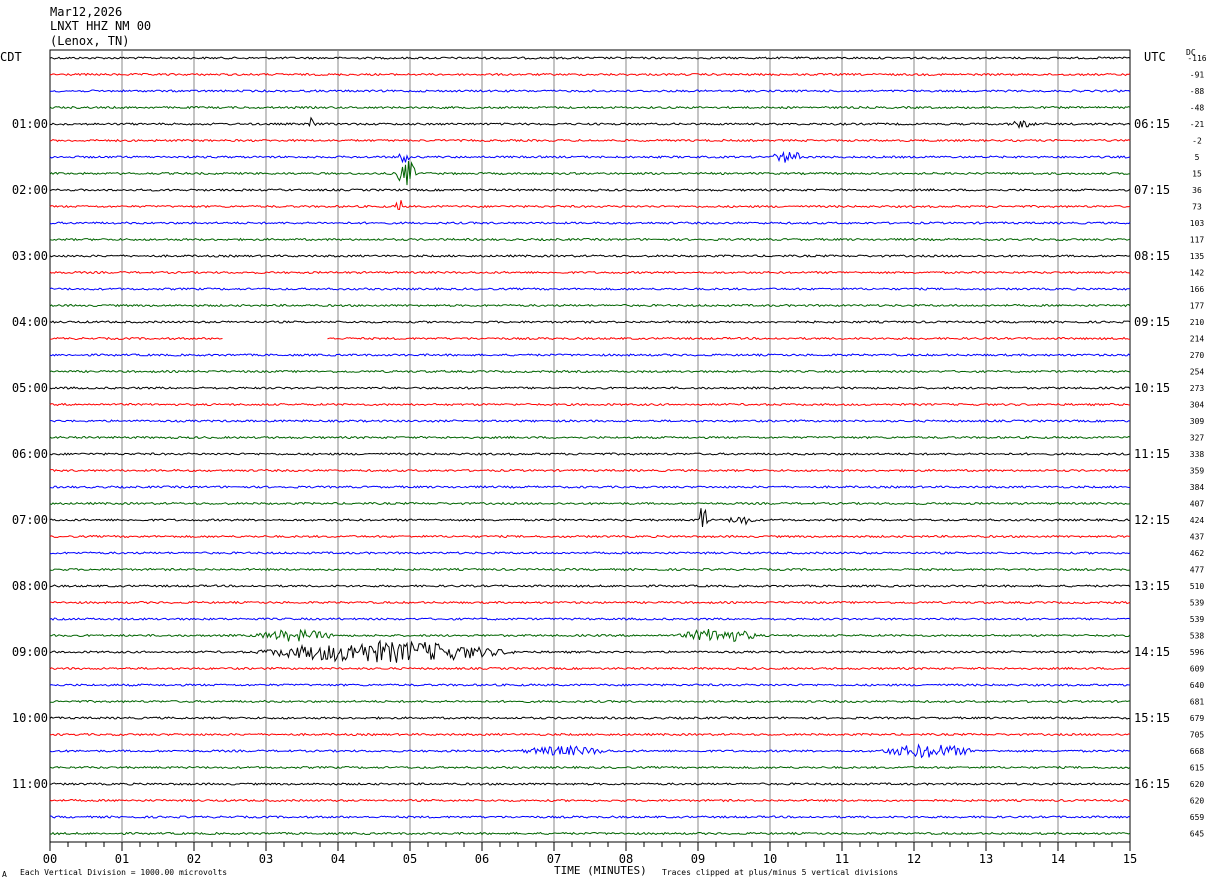  I want to click on dc-offset-label: -88, so click(1197, 91).